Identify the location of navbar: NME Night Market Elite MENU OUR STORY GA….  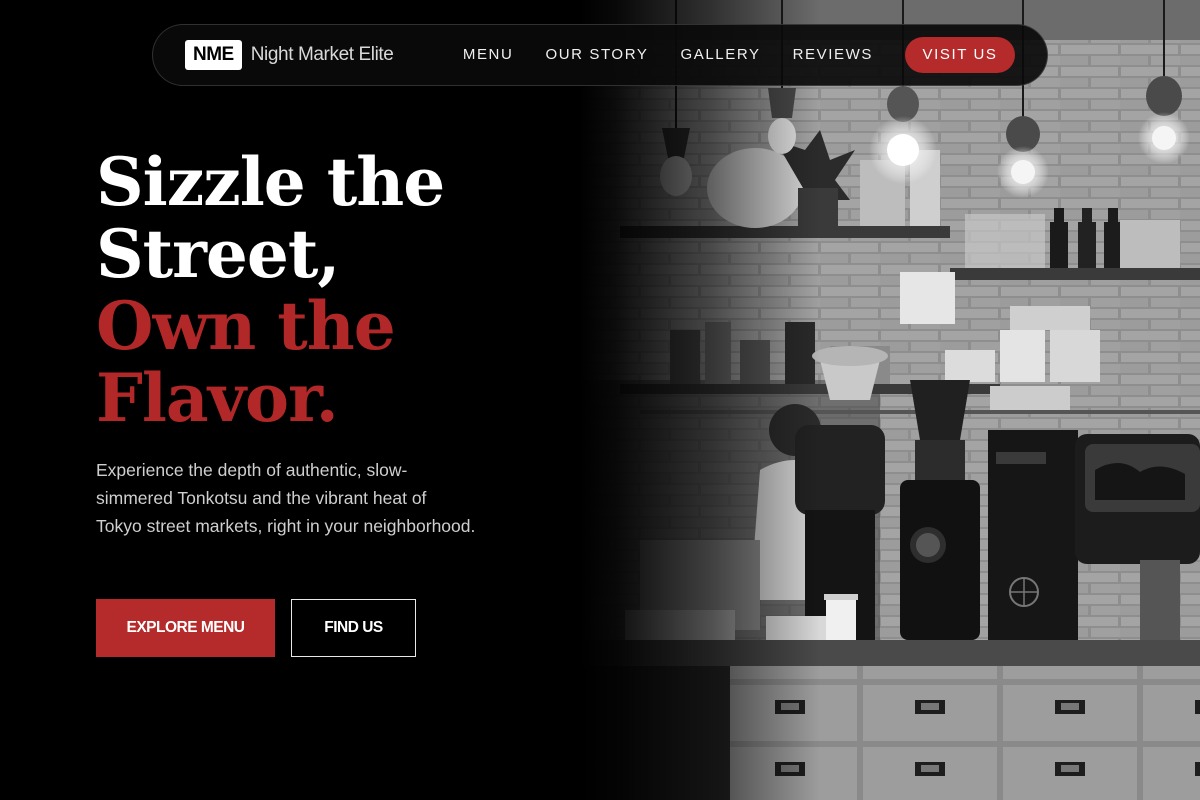
(600, 55).